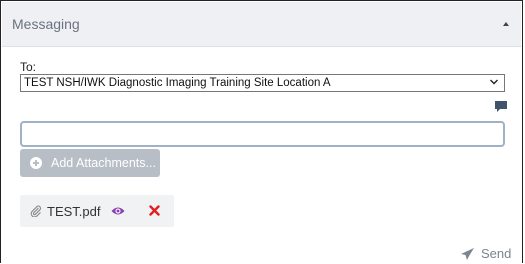  Describe the element at coordinates (494, 82) in the screenshot. I see `chevron-down-icon` at that location.